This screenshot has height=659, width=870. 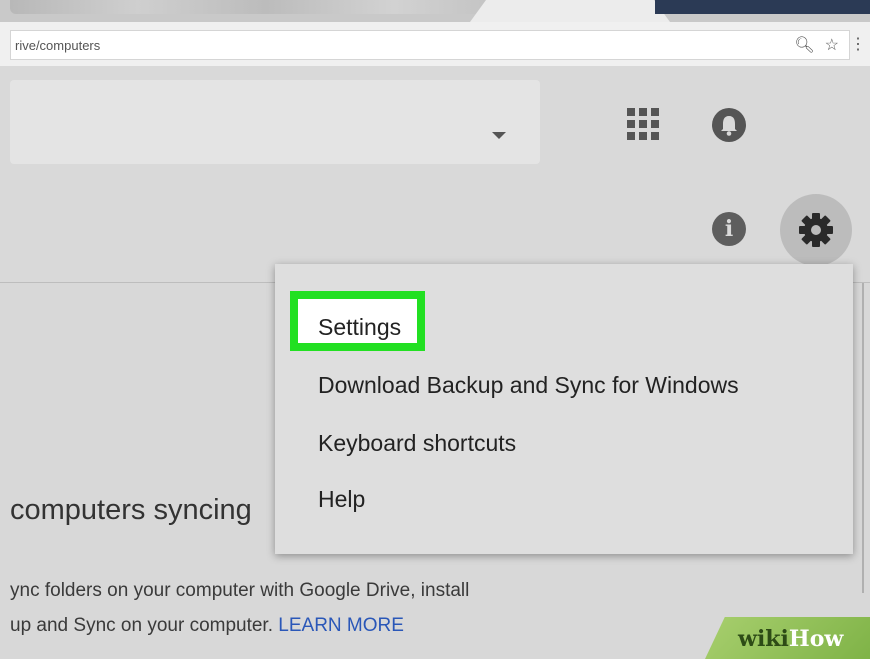 What do you see at coordinates (804, 45) in the screenshot?
I see `zoom-icon: 🔍︎` at bounding box center [804, 45].